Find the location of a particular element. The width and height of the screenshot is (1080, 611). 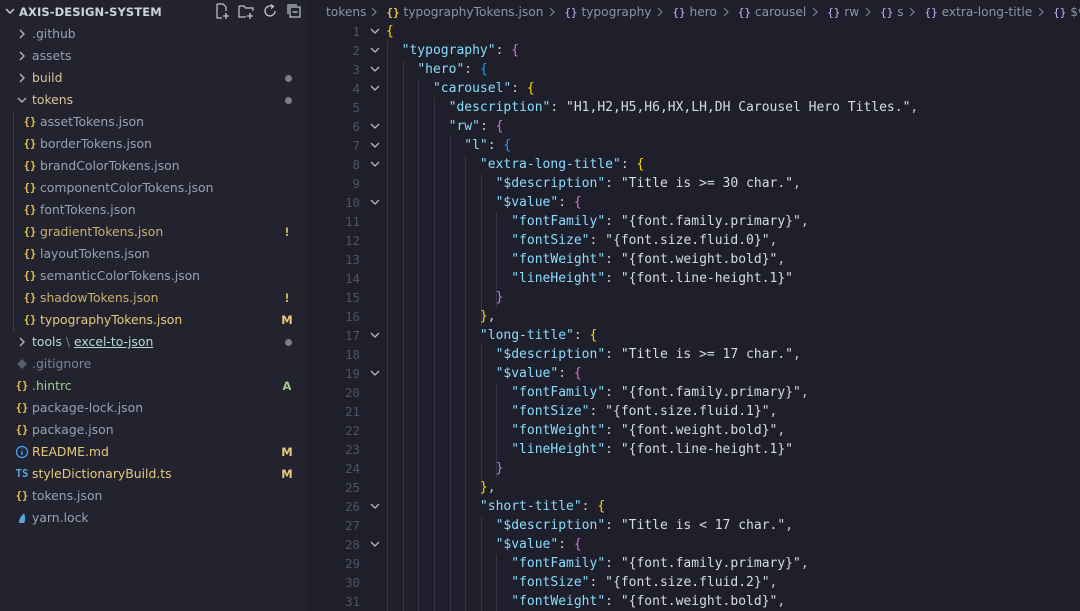

code-text: "$description": "Title is >= 17 char.", is located at coordinates (648, 354).